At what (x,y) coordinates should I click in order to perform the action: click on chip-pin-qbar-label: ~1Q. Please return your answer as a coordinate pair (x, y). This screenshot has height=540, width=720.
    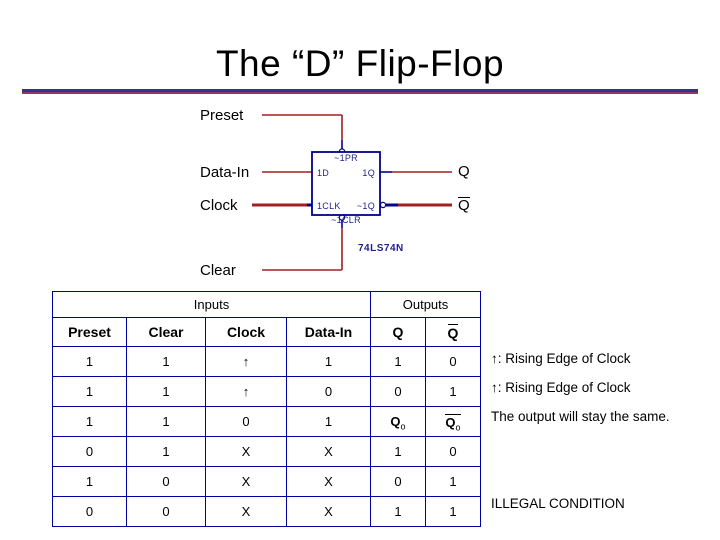
    Looking at the image, I should click on (366, 206).